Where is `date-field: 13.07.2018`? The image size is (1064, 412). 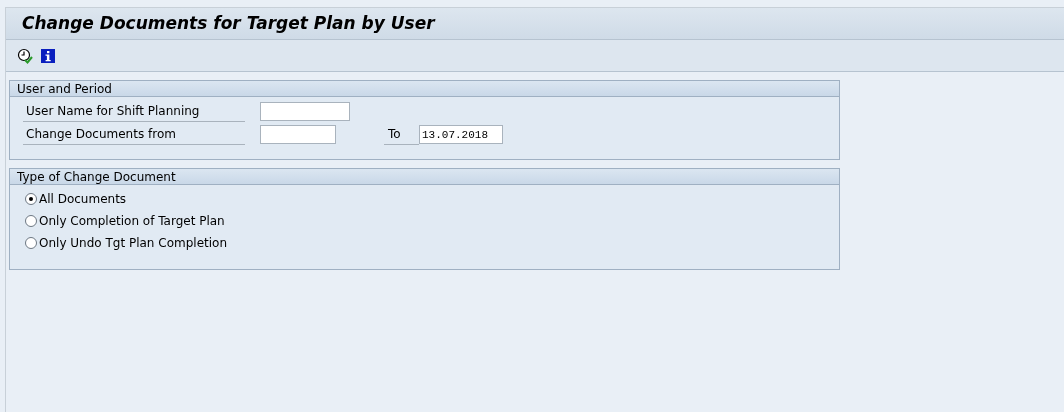
date-field: 13.07.2018 is located at coordinates (461, 134).